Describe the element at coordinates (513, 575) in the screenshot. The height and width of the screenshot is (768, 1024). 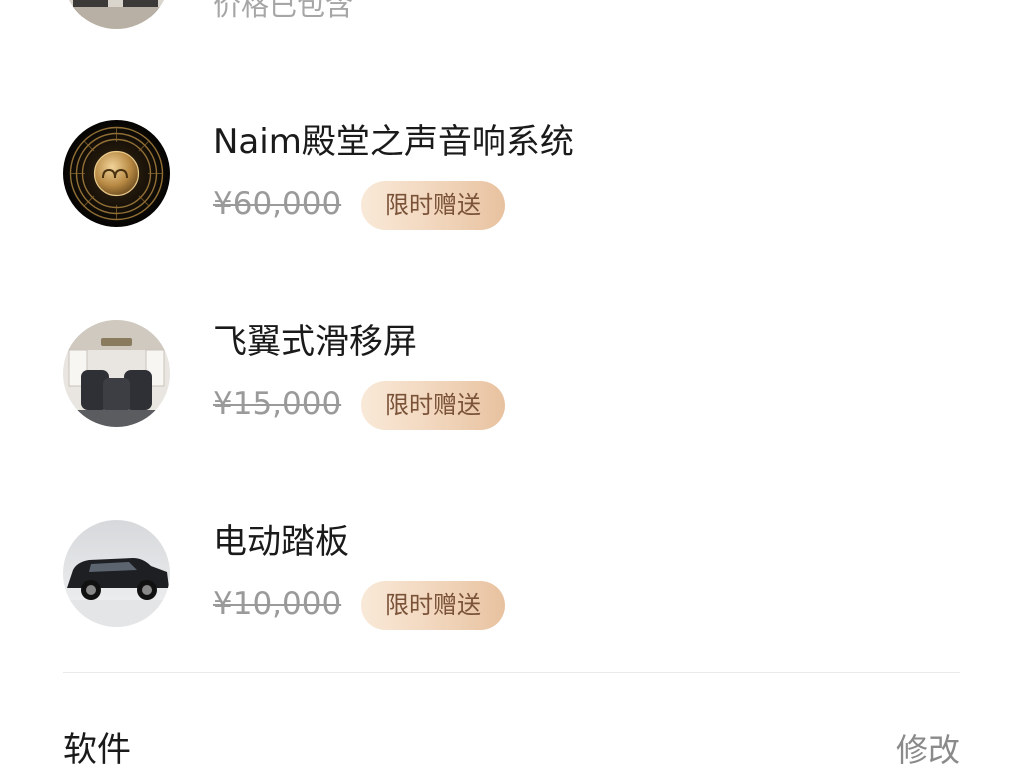
I see `option-item-power-running-board: 电动踏板 ¥10,000 限时赠送` at that location.